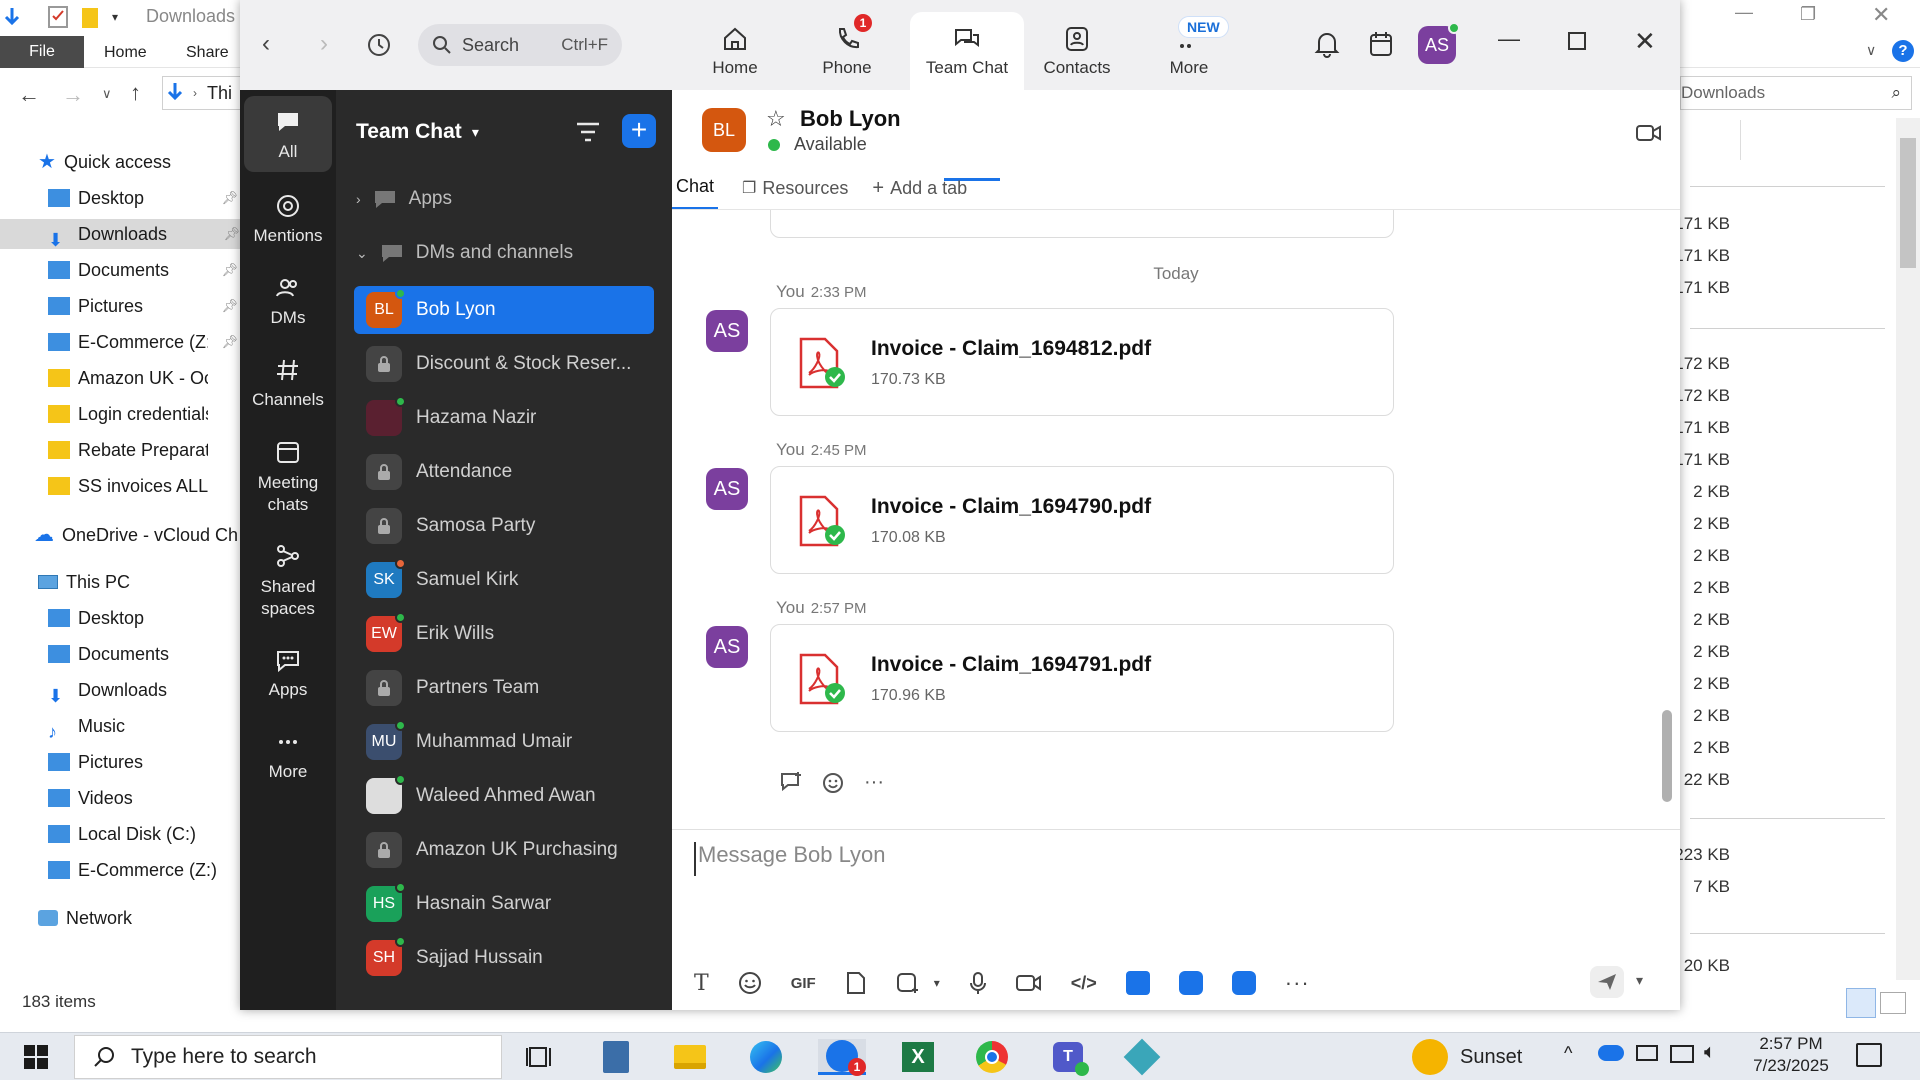 Image resolution: width=1920 pixels, height=1080 pixels. What do you see at coordinates (120, 234) in the screenshot?
I see `tree-item: ⬇ Downloads 📌︎` at bounding box center [120, 234].